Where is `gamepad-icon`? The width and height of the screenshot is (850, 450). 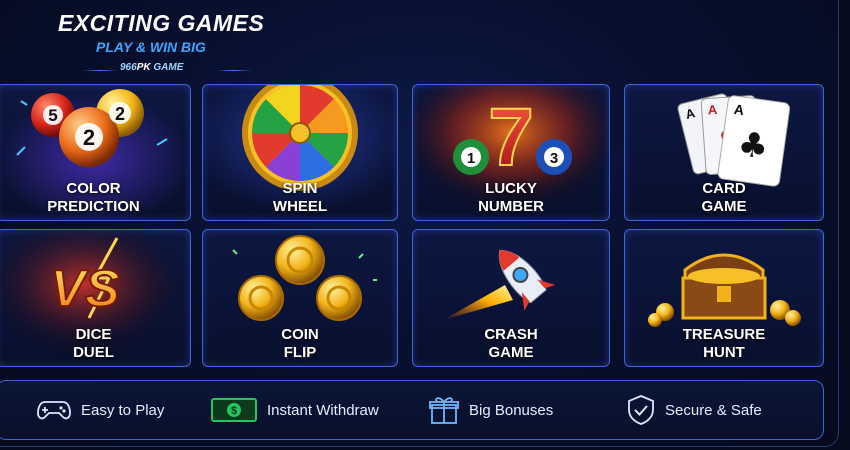 gamepad-icon is located at coordinates (54, 410).